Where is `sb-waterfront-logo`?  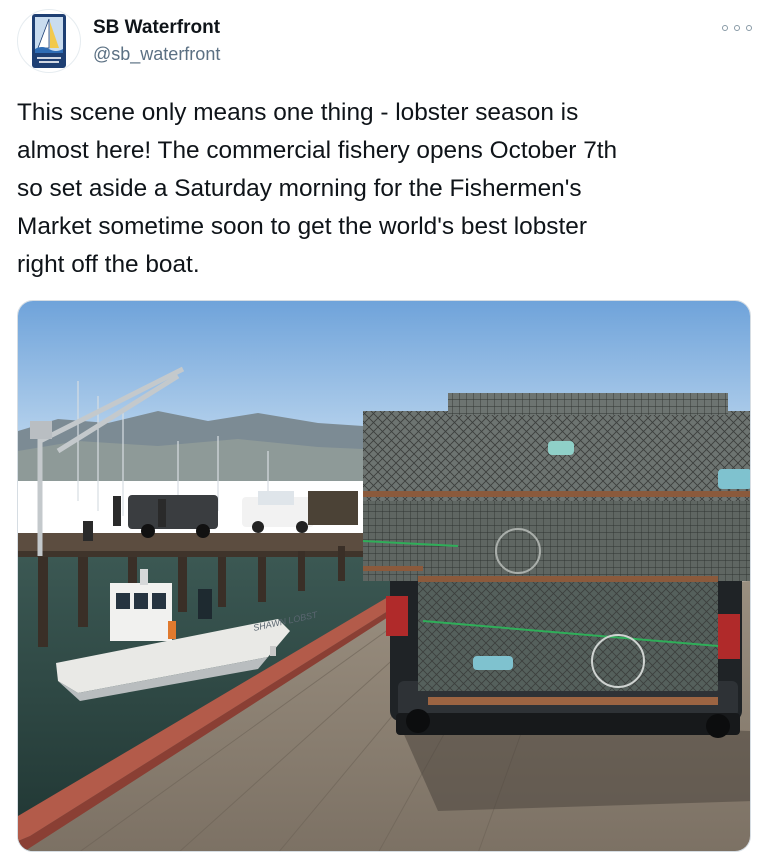 sb-waterfront-logo is located at coordinates (49, 41).